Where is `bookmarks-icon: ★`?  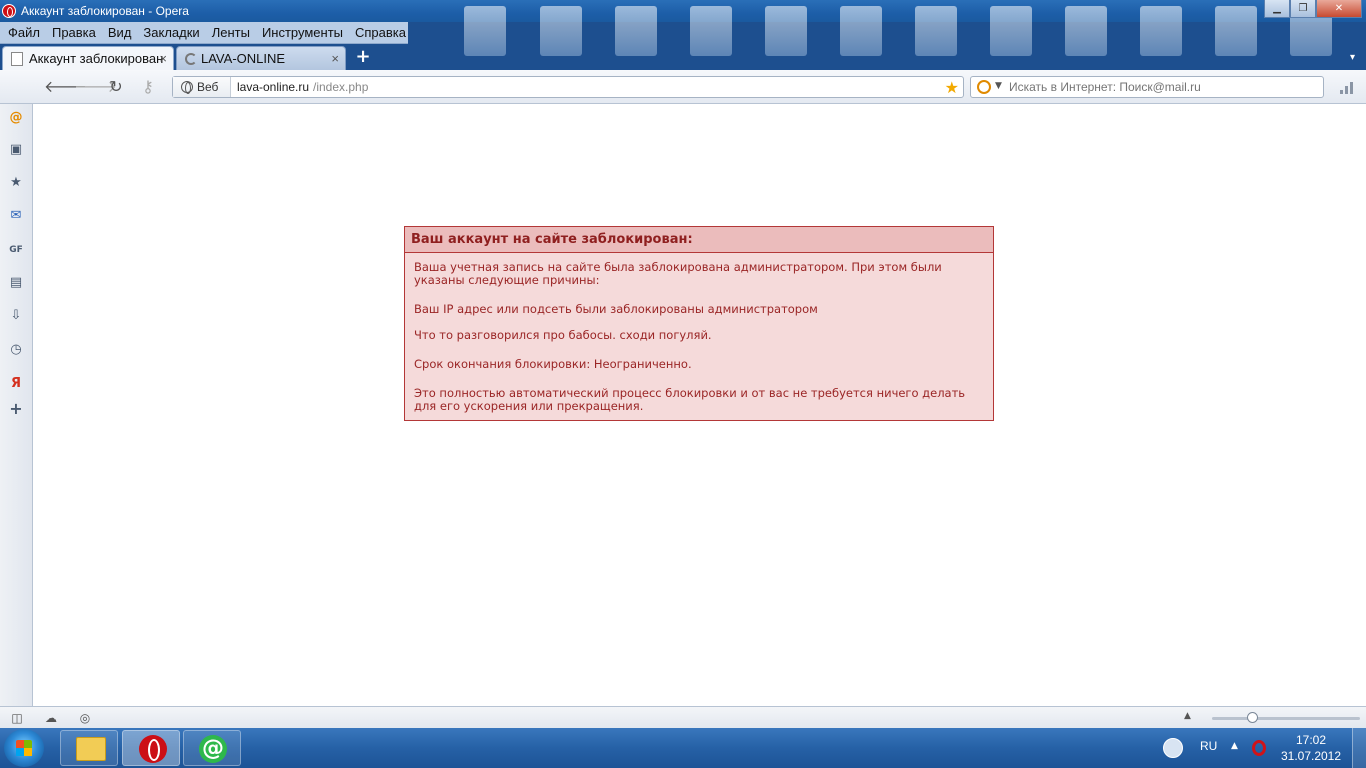 bookmarks-icon: ★ is located at coordinates (16, 183).